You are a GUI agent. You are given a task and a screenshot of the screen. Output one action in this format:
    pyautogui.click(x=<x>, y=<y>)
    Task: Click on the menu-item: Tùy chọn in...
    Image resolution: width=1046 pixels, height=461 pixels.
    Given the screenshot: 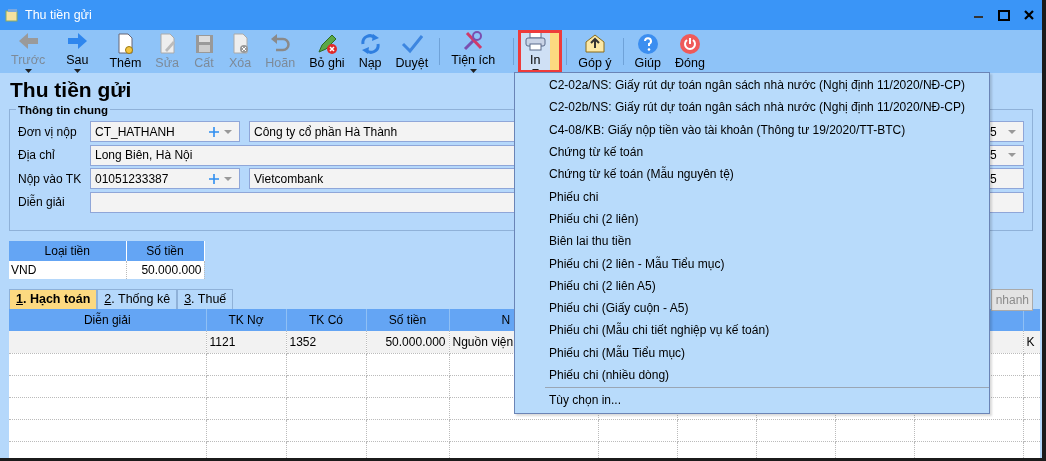 What is the action you would take?
    pyautogui.click(x=752, y=400)
    